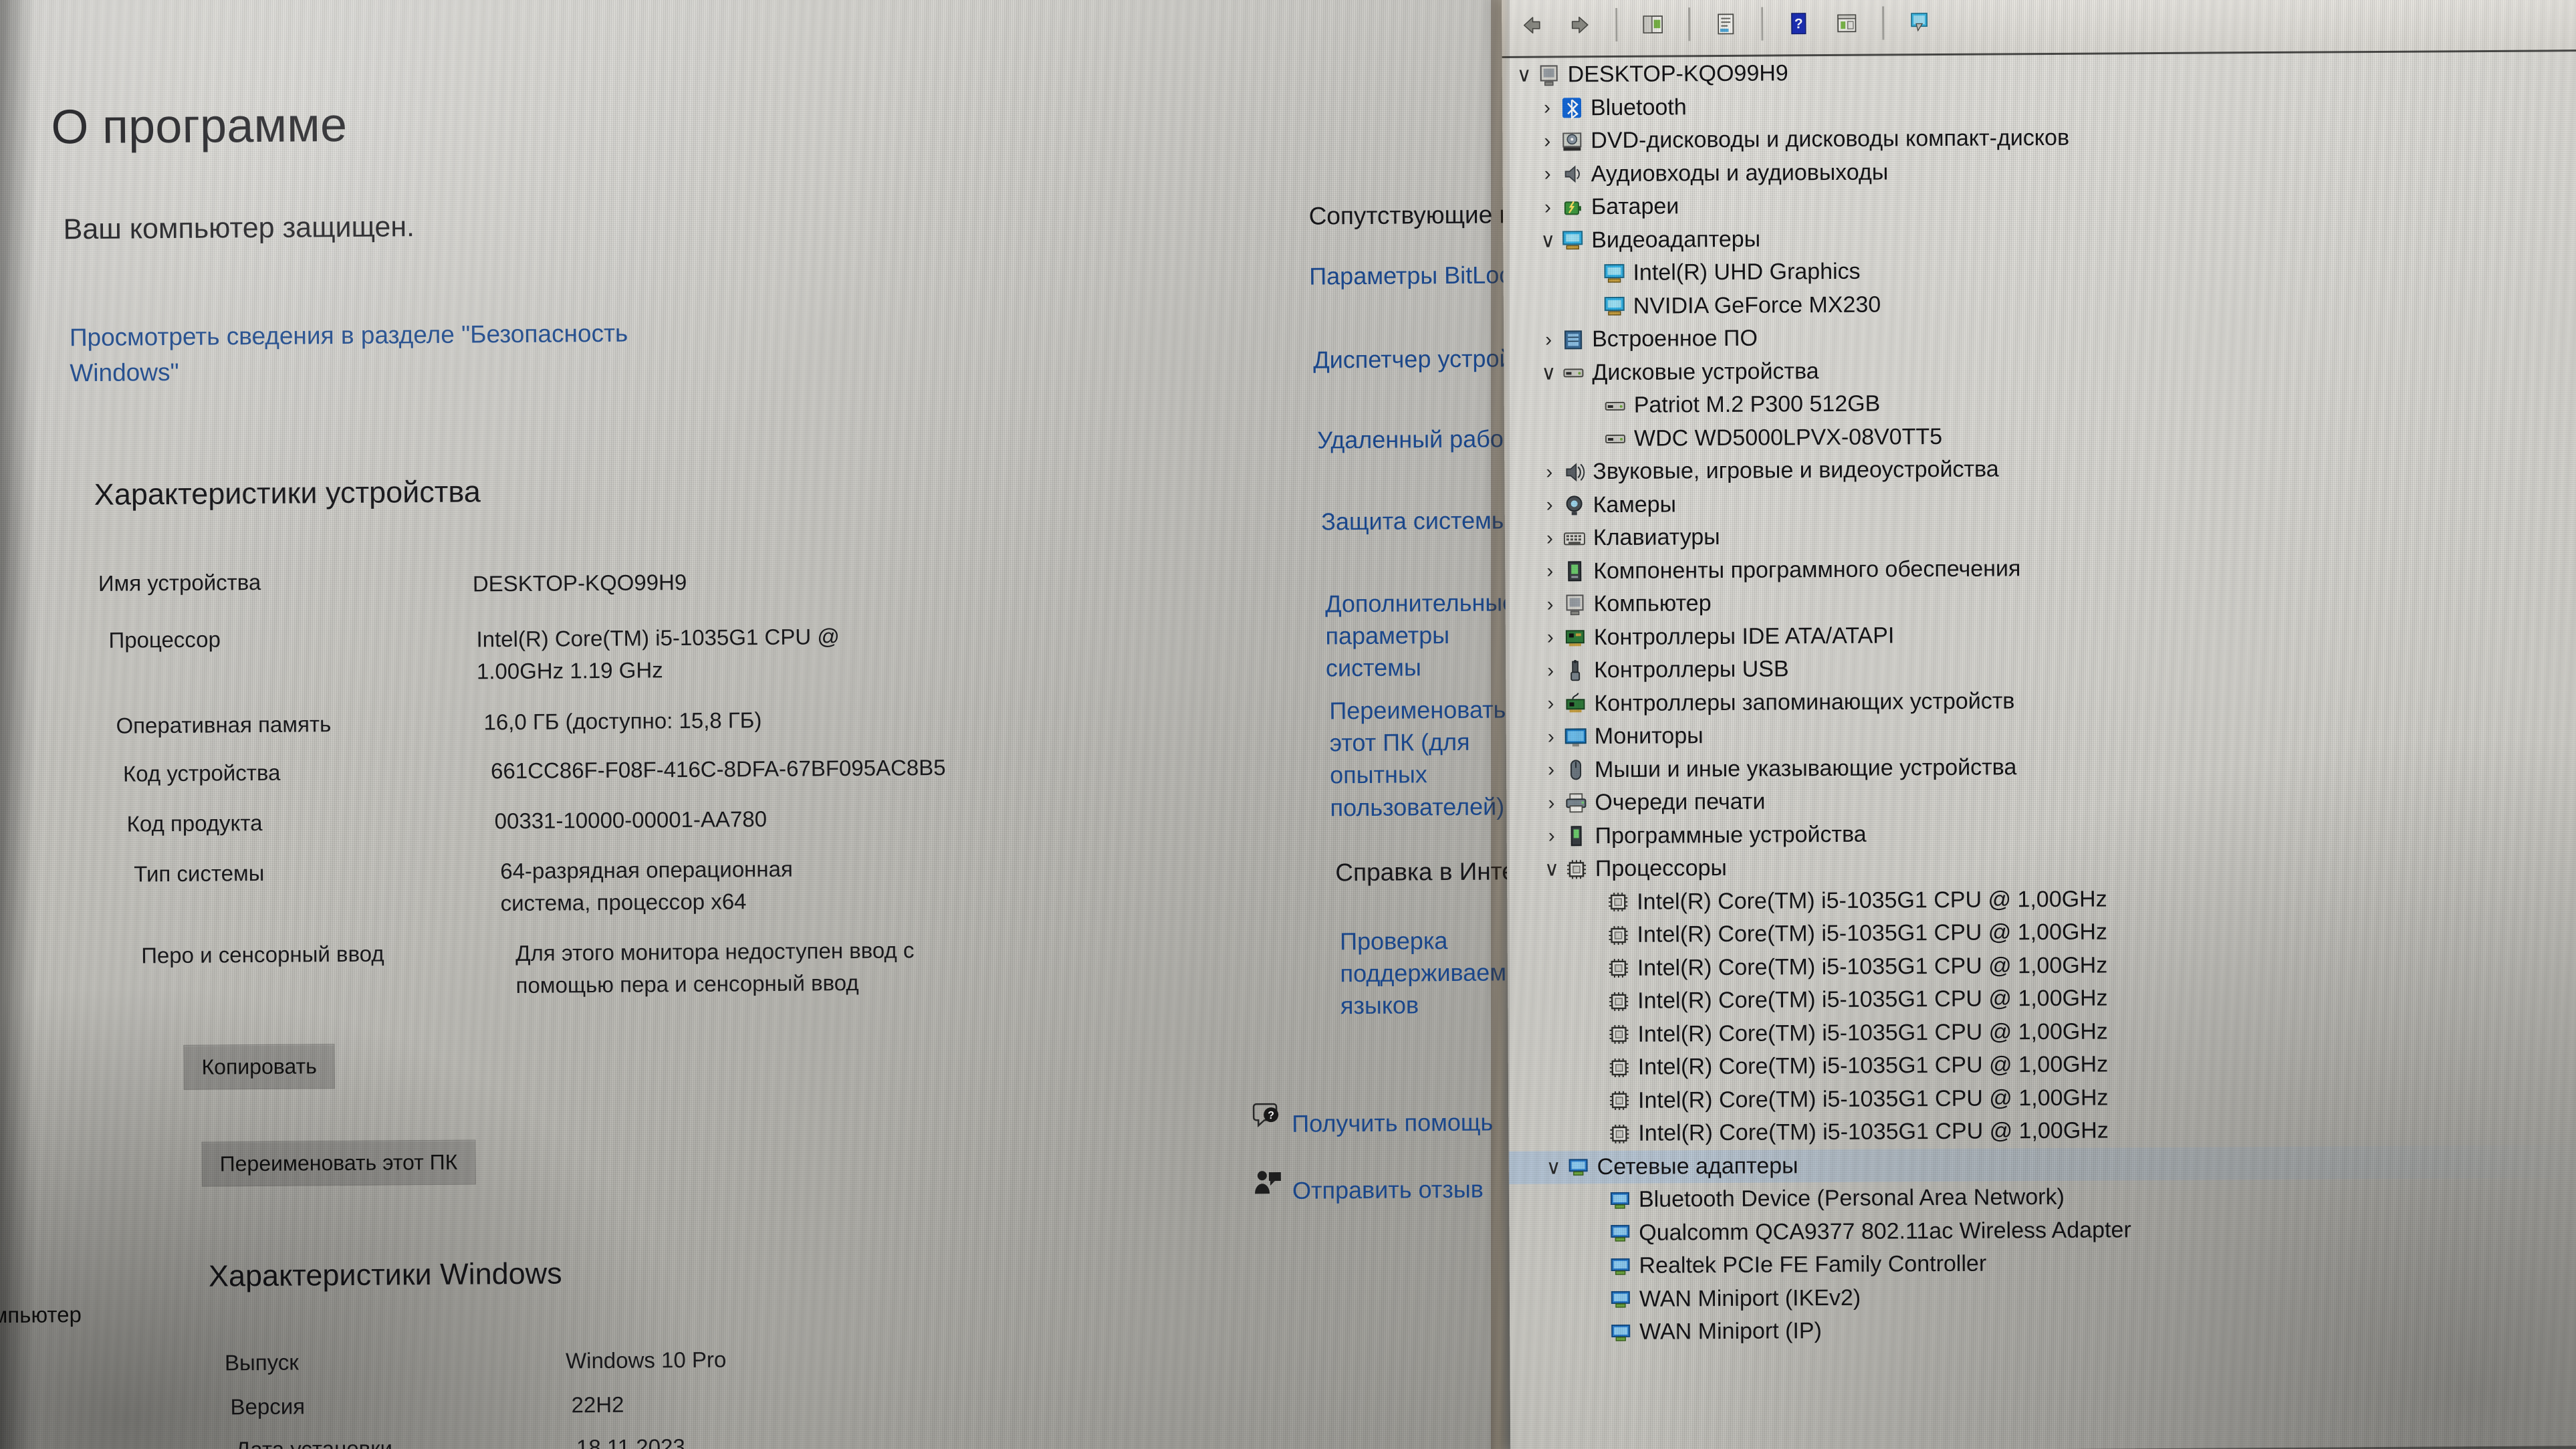 This screenshot has height=1449, width=2576. Describe the element at coordinates (1676, 239) in the screenshot. I see `device-tree-node-label: Видеоадаптеры` at that location.